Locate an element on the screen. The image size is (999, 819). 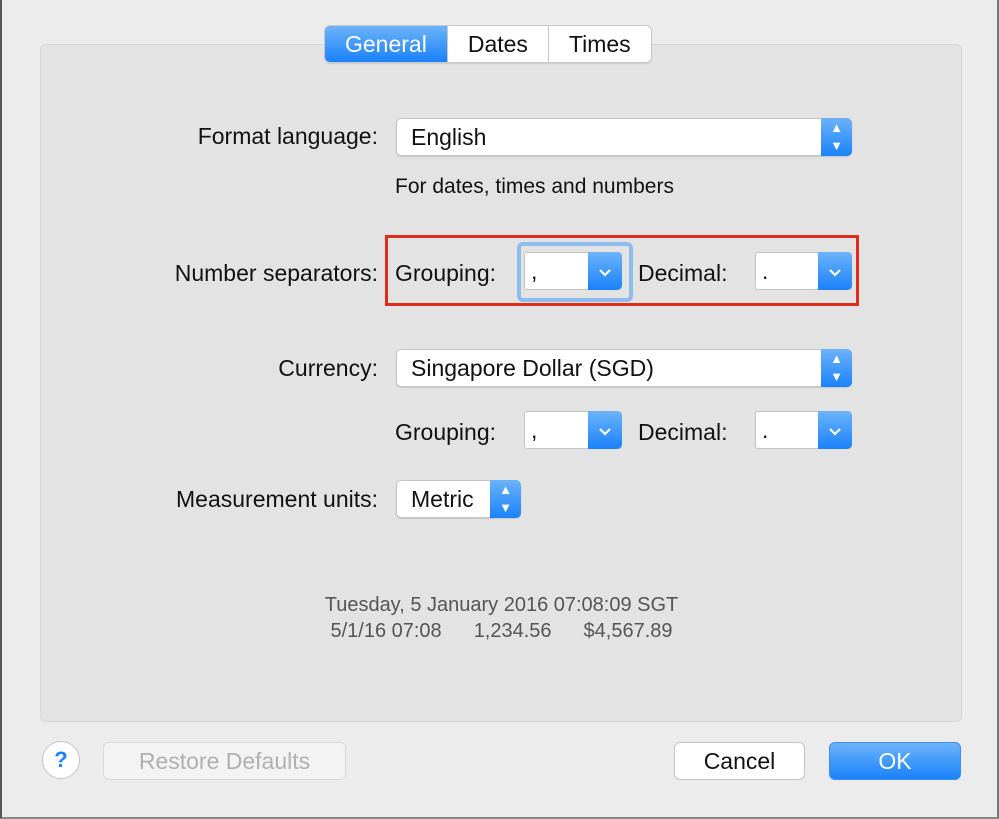
currency-decimal-label: Decimal: is located at coordinates (683, 432).